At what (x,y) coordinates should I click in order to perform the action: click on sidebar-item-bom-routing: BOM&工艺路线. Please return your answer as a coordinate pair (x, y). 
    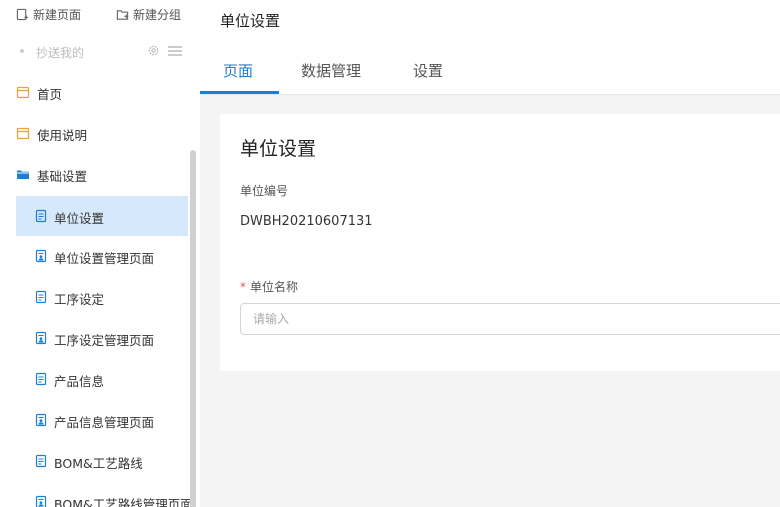
    Looking at the image, I should click on (94, 461).